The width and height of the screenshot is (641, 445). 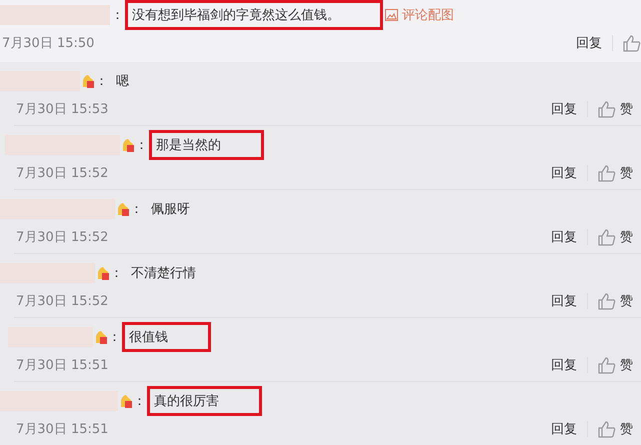 What do you see at coordinates (122, 82) in the screenshot?
I see `reply-text: 嗯` at bounding box center [122, 82].